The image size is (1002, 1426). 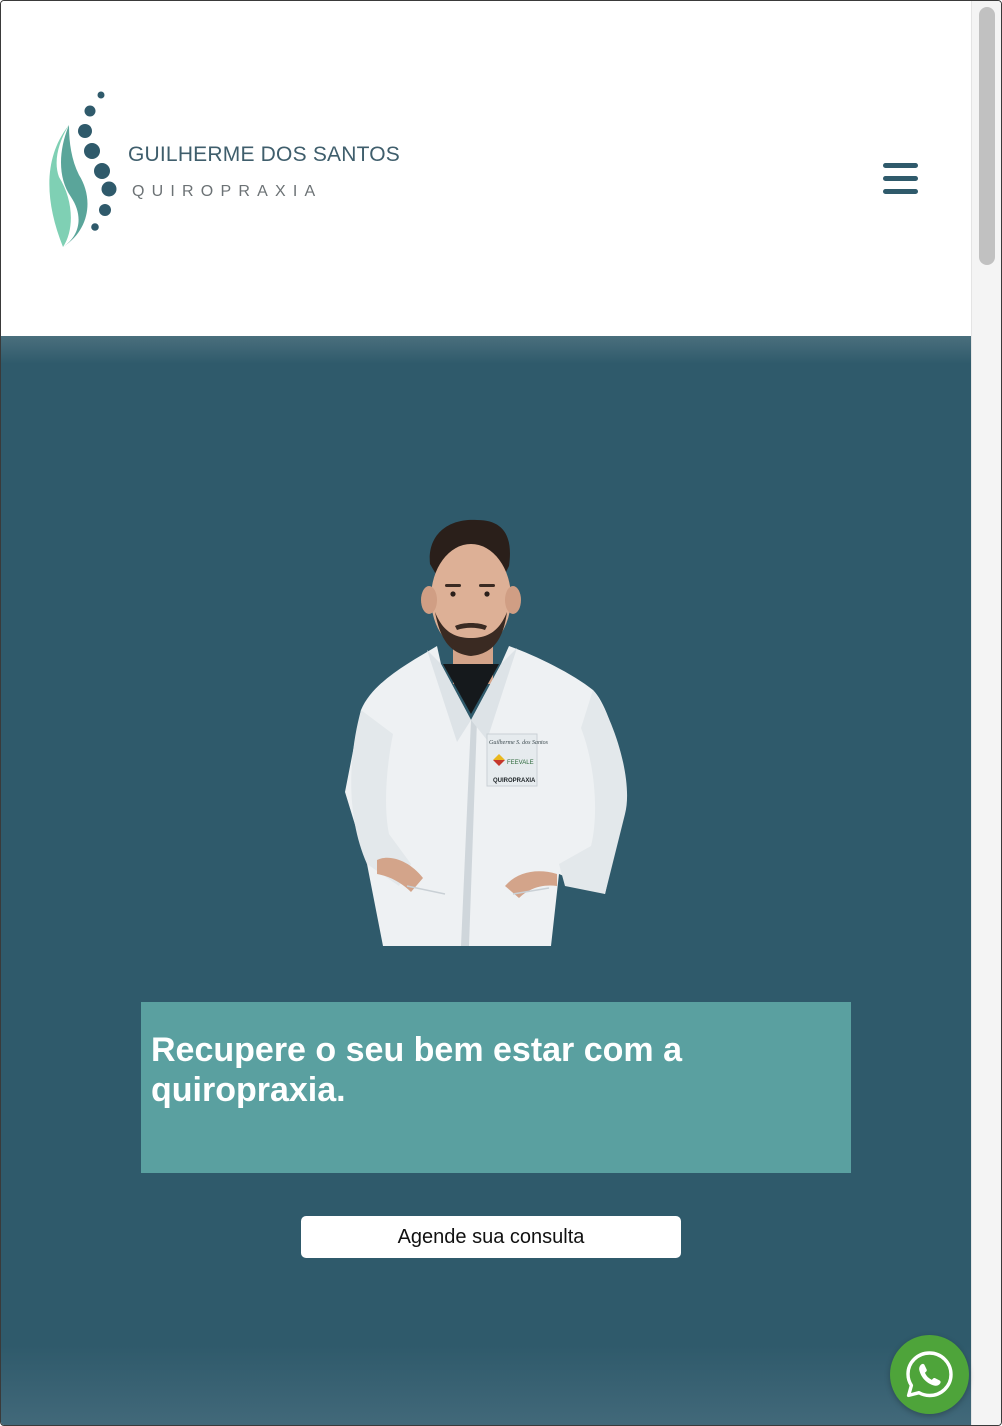 I want to click on coat-badge-title: QUIROPRAXIA, so click(x=514, y=781).